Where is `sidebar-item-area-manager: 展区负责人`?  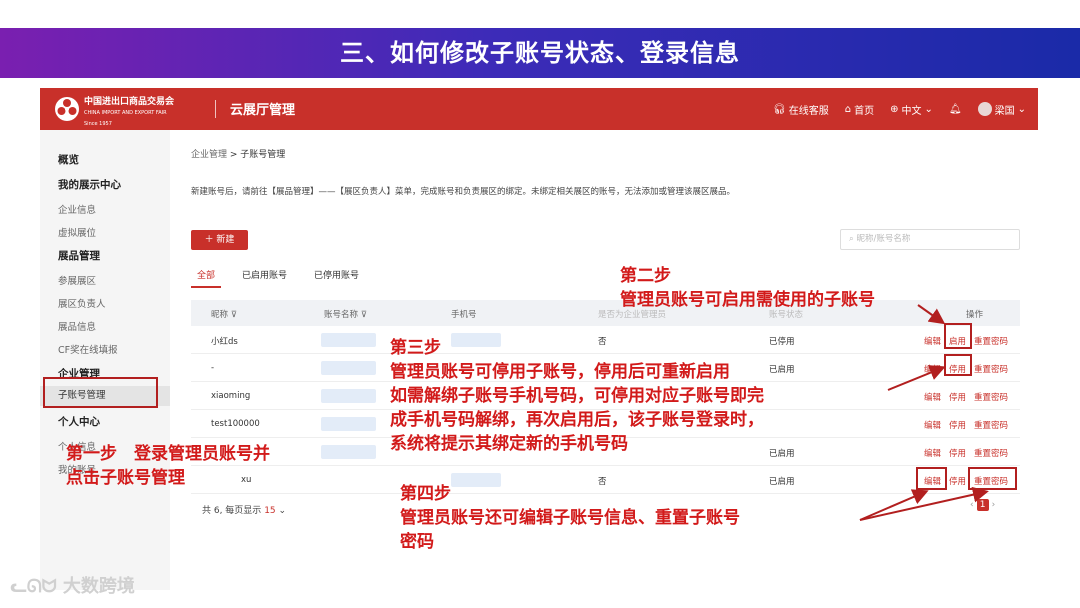 sidebar-item-area-manager: 展区负责人 is located at coordinates (82, 303).